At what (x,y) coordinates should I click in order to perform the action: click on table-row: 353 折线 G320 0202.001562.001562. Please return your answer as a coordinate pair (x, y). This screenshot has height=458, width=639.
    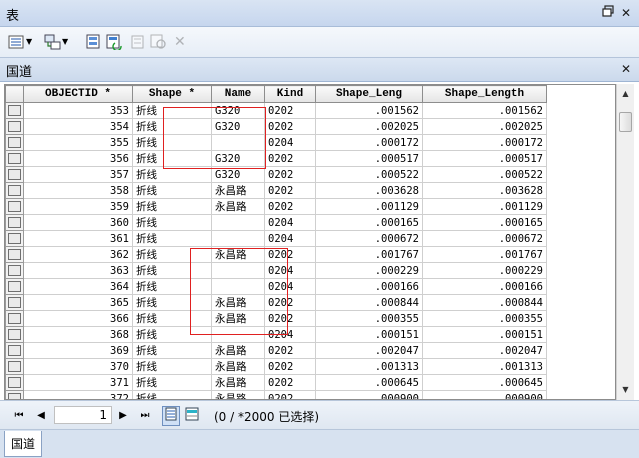
    Looking at the image, I should click on (276, 110).